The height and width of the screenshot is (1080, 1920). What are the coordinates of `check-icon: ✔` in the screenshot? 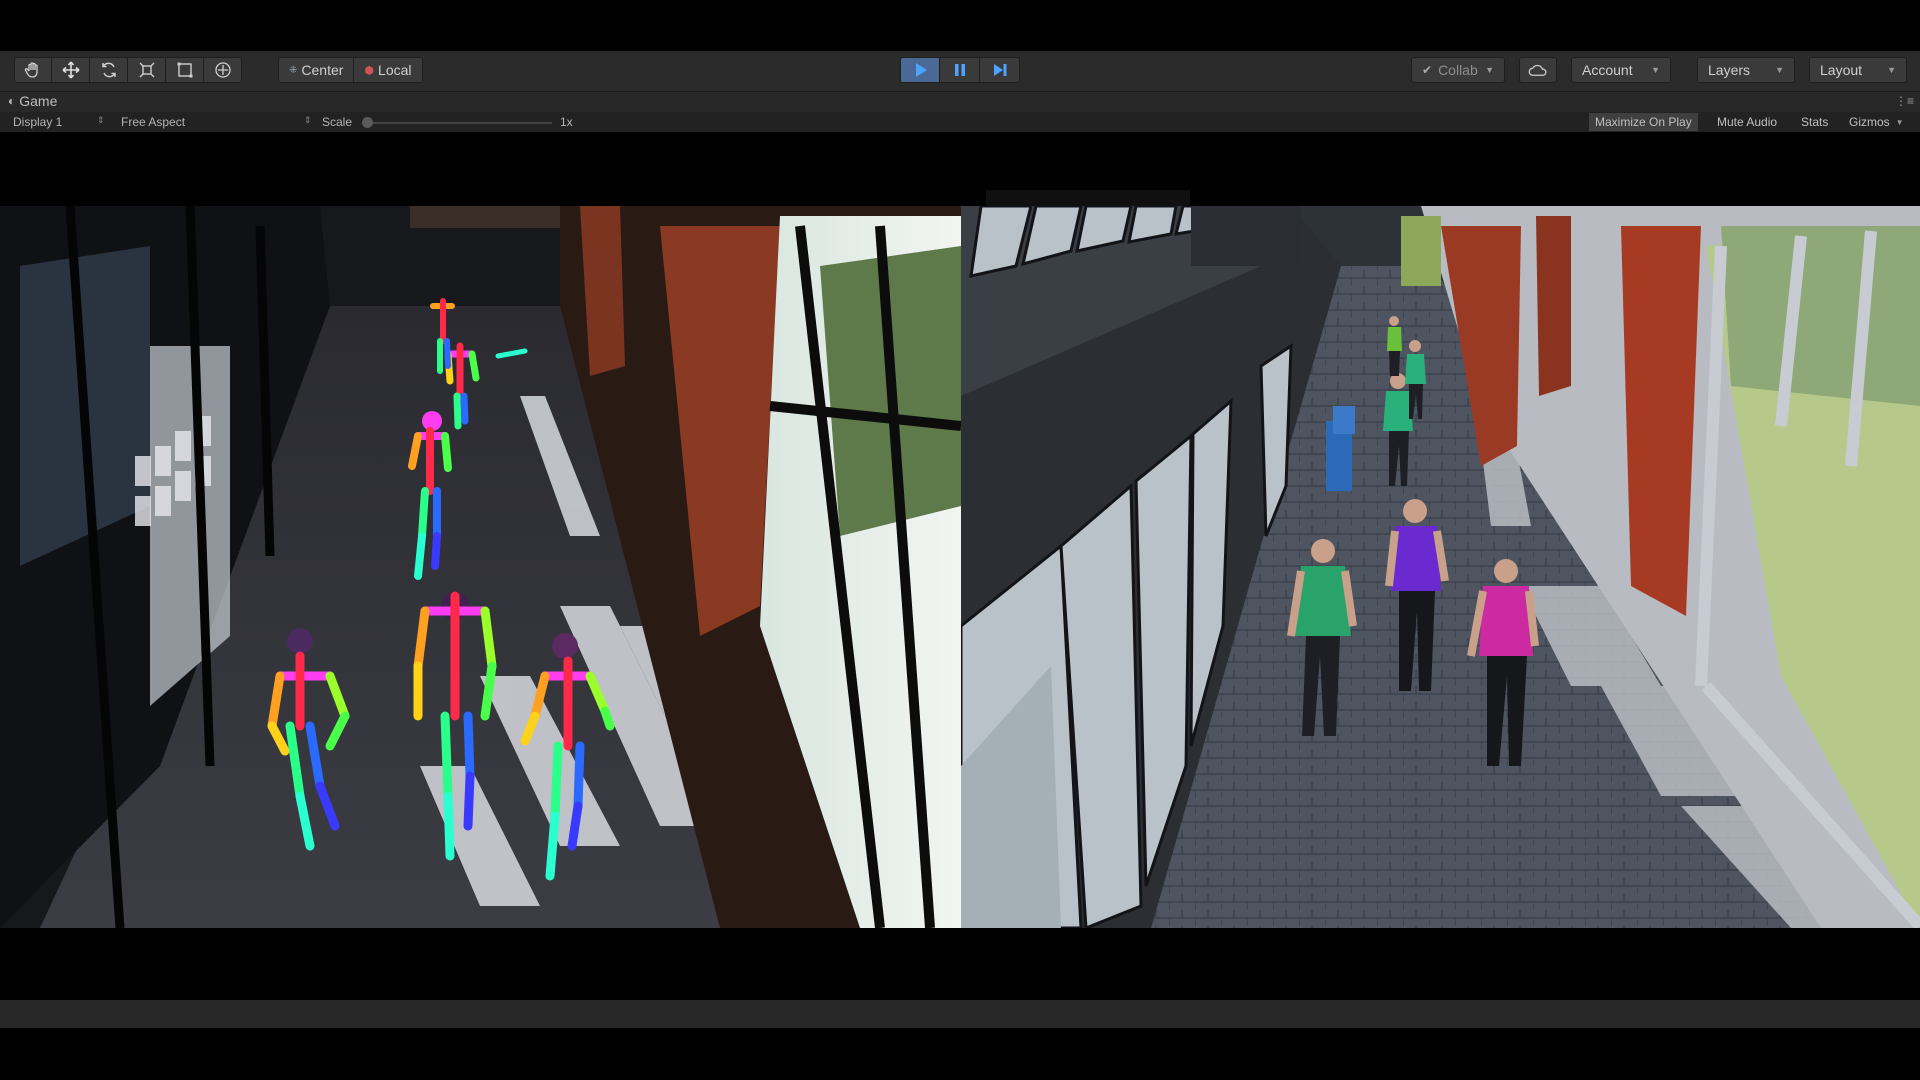 It's located at (1427, 70).